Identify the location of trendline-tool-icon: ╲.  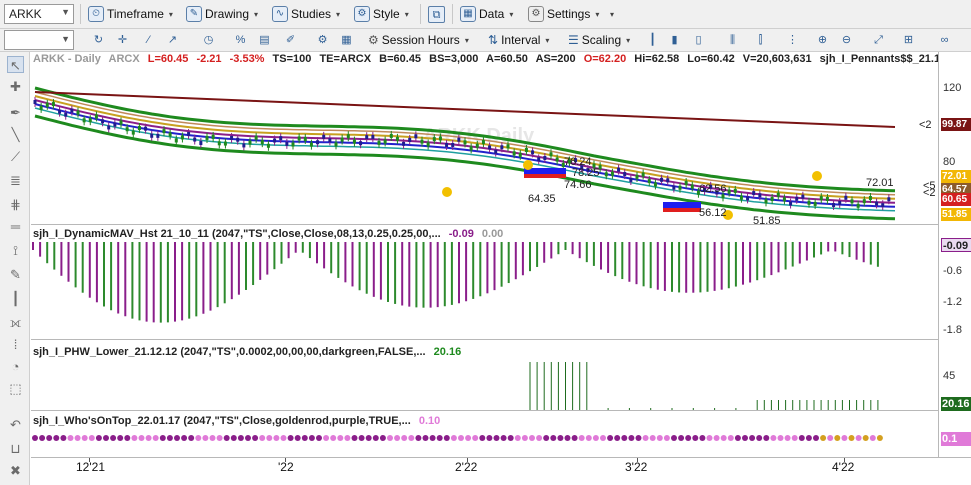
(15, 134).